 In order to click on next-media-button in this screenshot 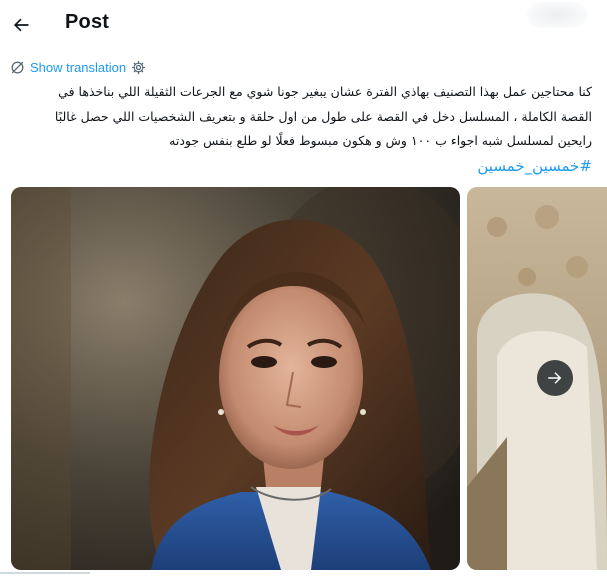, I will do `click(555, 378)`.